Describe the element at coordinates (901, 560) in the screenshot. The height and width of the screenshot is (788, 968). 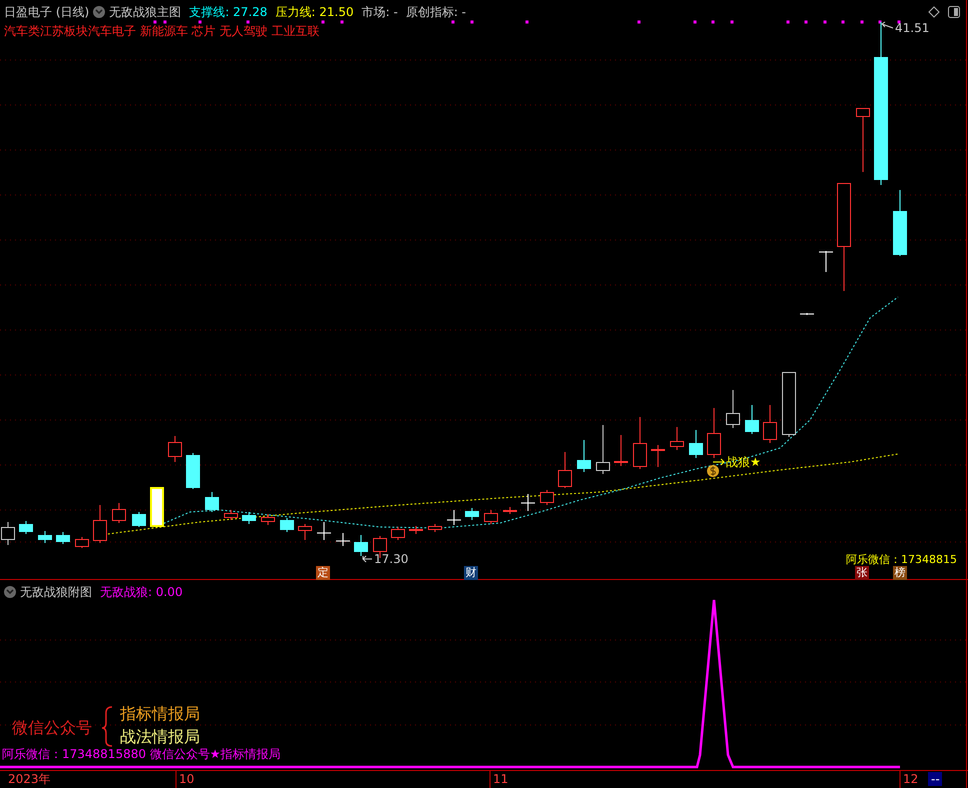
I see `contact-text: 阿乐微信：17348815` at that location.